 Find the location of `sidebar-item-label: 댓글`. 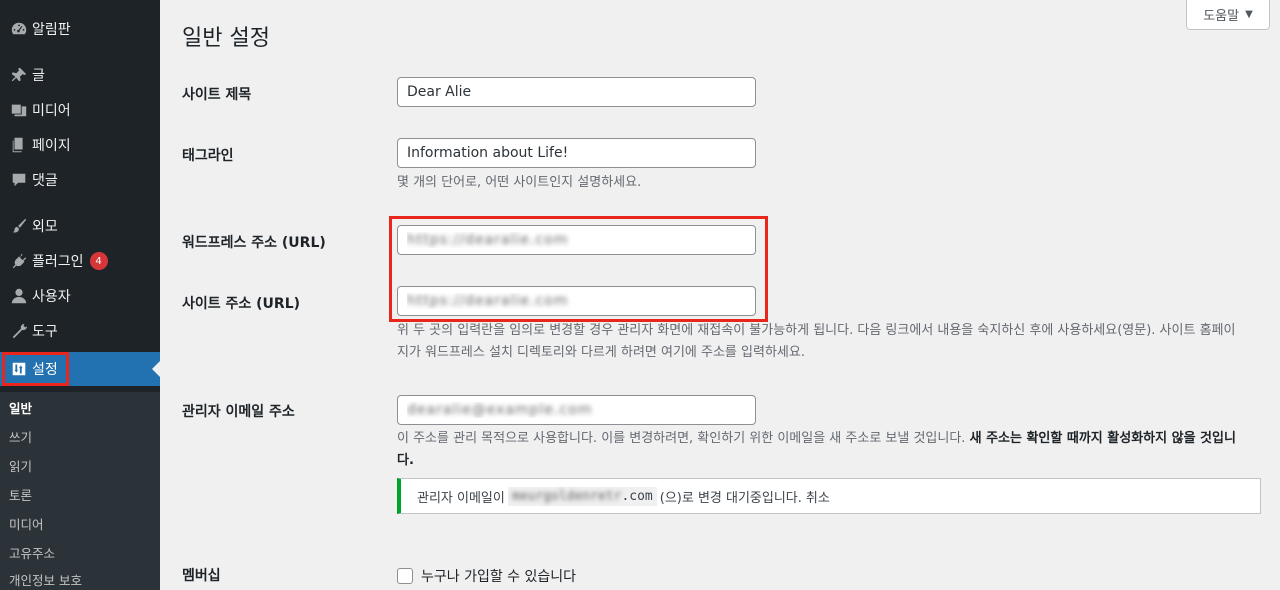

sidebar-item-label: 댓글 is located at coordinates (45, 181).